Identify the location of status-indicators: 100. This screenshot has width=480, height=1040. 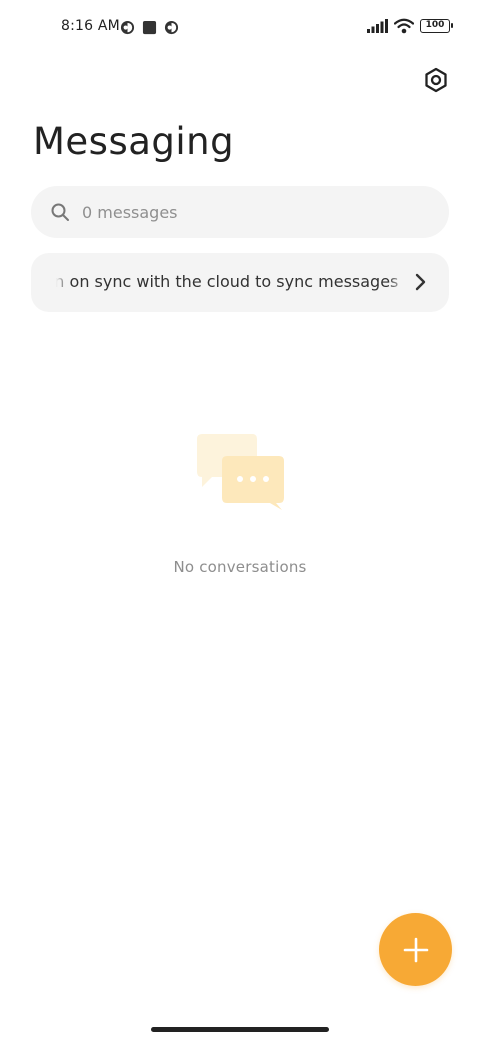
(410, 26).